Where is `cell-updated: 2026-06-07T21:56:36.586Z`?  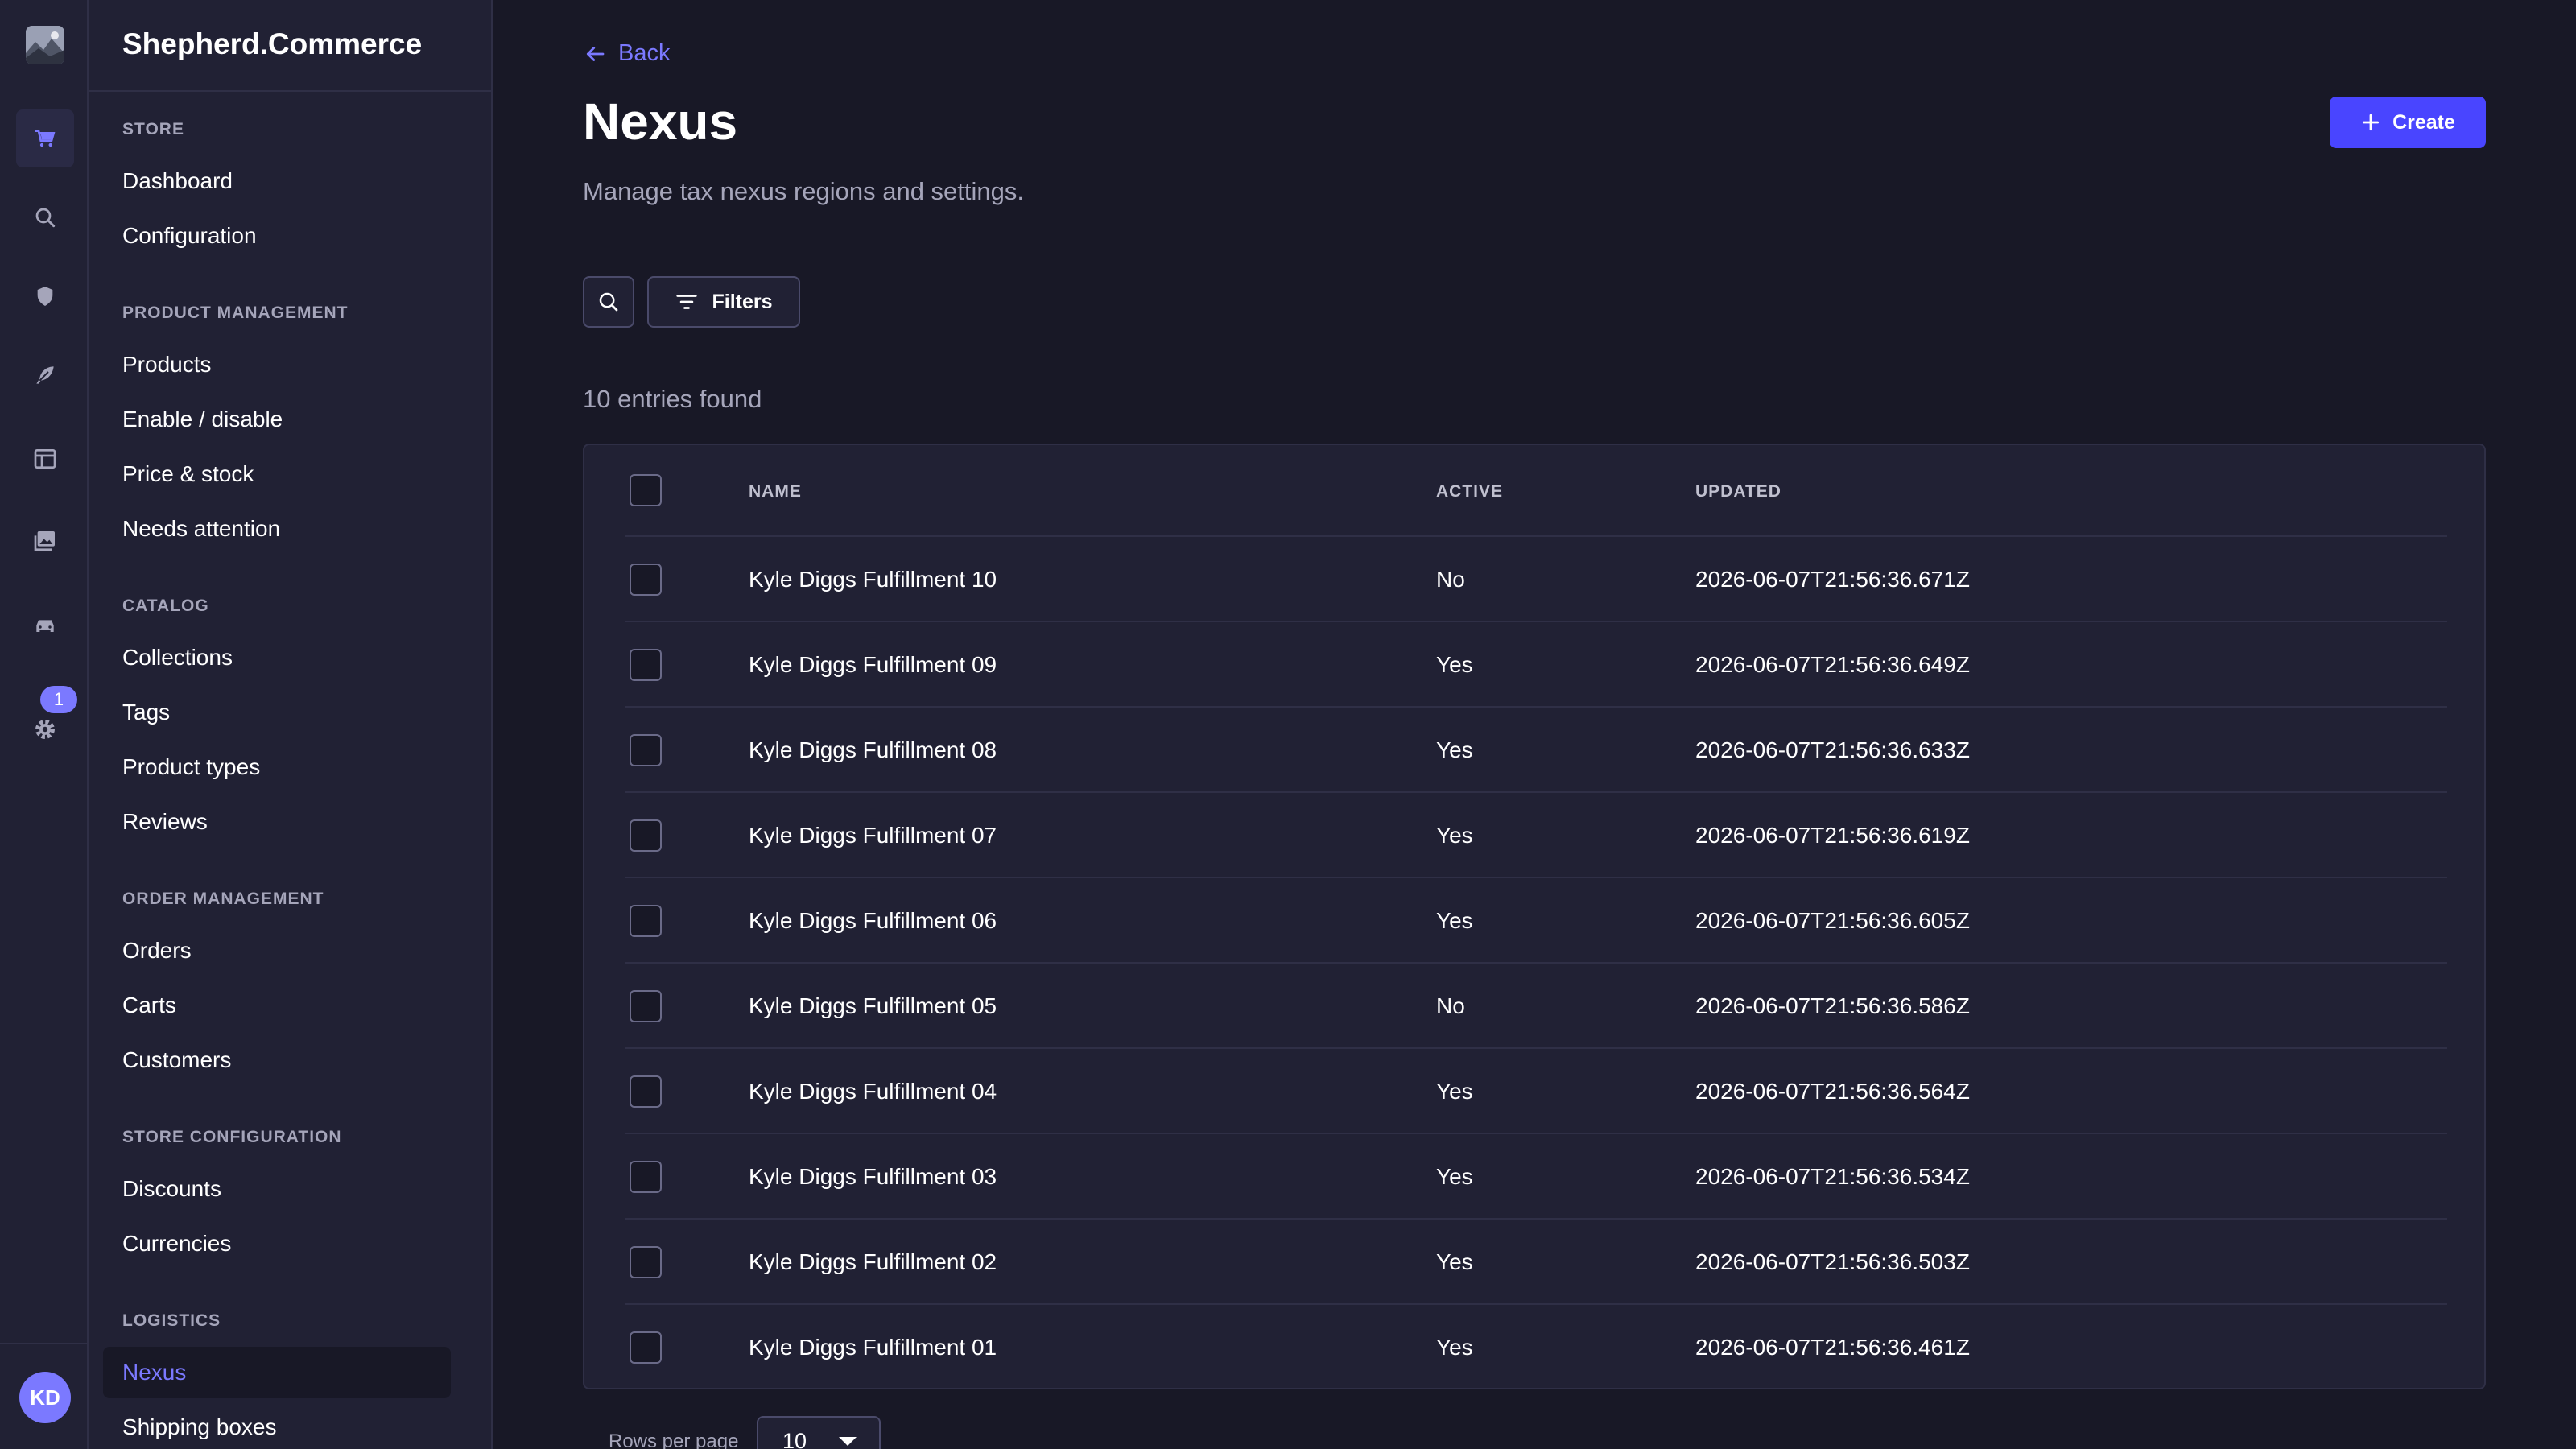 cell-updated: 2026-06-07T21:56:36.586Z is located at coordinates (1832, 1006).